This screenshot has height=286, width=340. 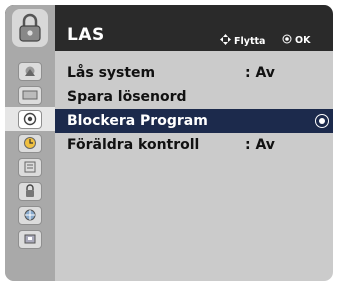 I want to click on sidebar-item-sound, so click(x=30, y=119).